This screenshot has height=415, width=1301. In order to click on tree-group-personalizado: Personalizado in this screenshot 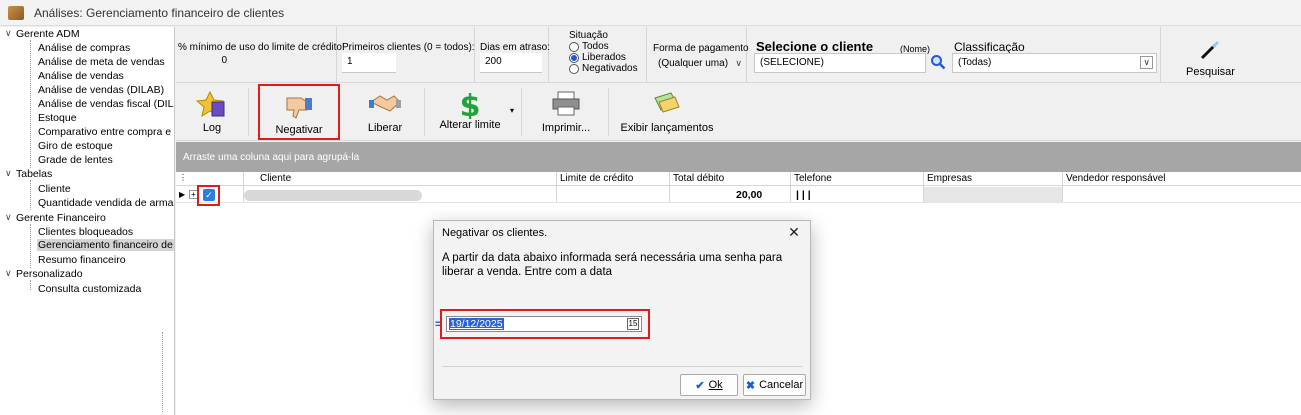, I will do `click(49, 274)`.